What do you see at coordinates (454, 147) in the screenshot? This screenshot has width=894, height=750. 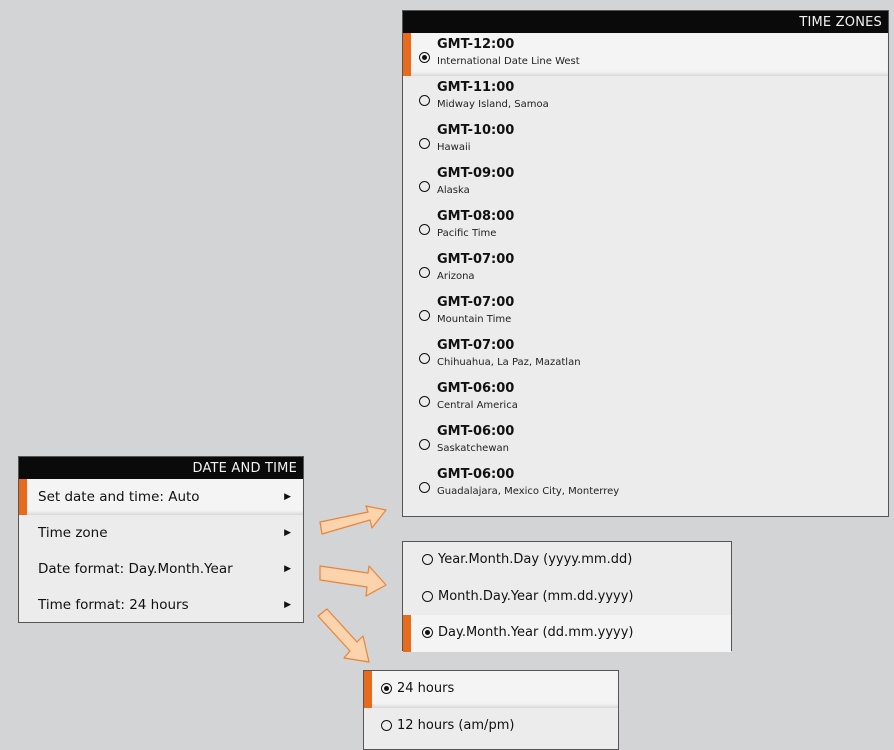 I see `time-zone-region: Hawaii` at bounding box center [454, 147].